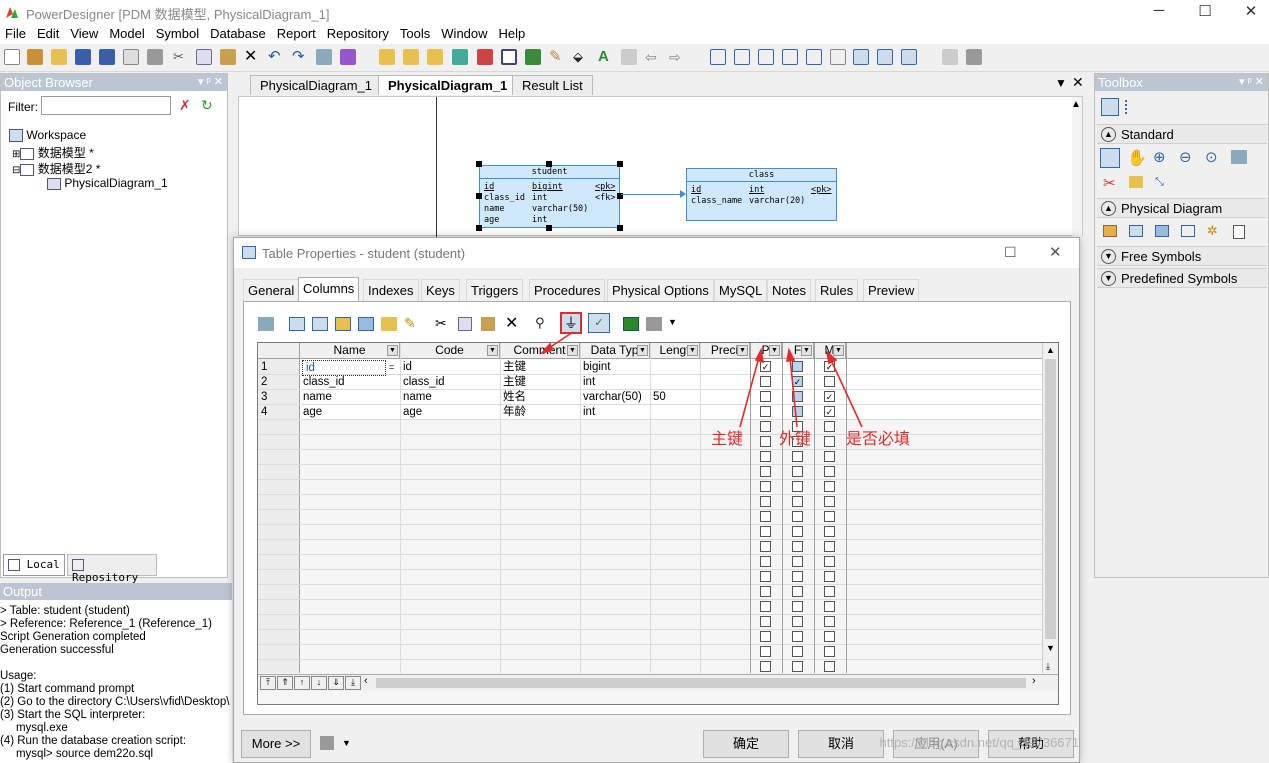 This screenshot has height=763, width=1269. Describe the element at coordinates (411, 57) in the screenshot. I see `output-icon` at that location.